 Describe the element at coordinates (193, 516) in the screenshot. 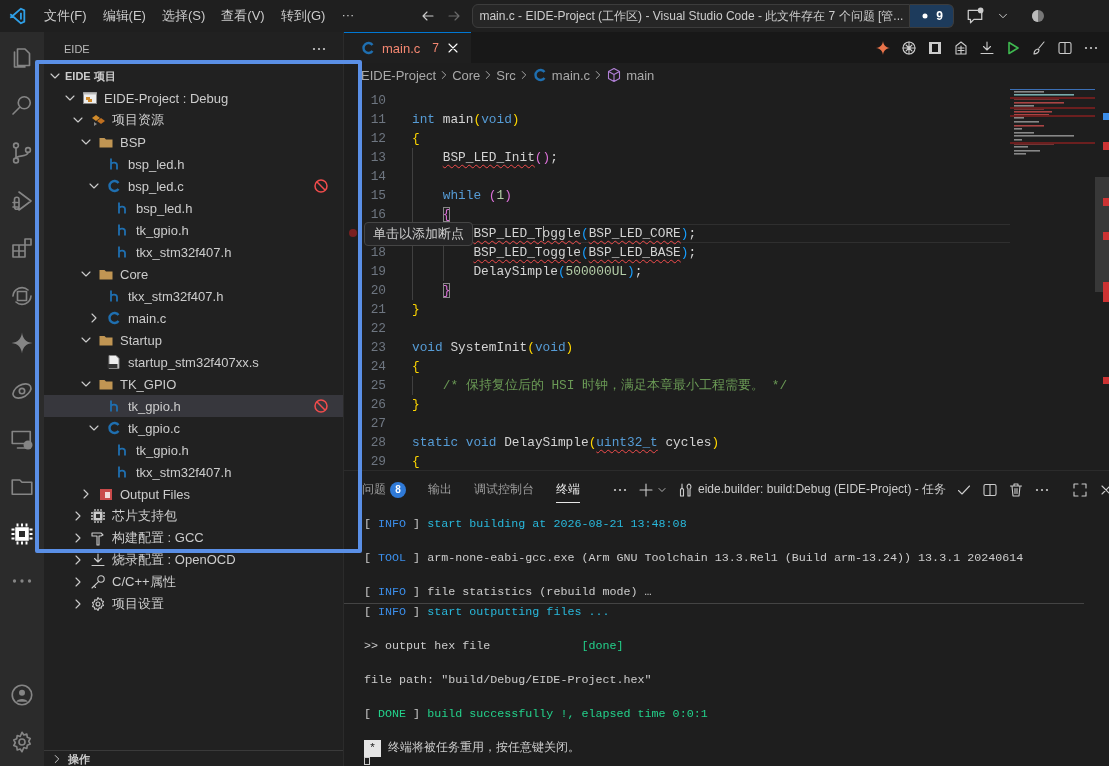

I see `tree-item: 芯片支持包` at that location.